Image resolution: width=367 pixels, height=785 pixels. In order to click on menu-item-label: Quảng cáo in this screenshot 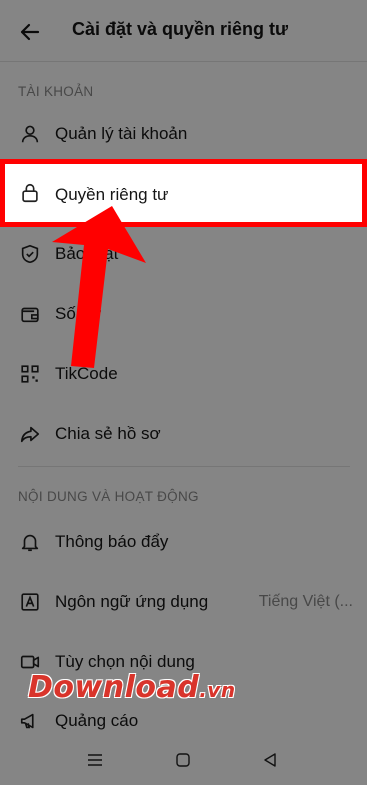, I will do `click(97, 720)`.